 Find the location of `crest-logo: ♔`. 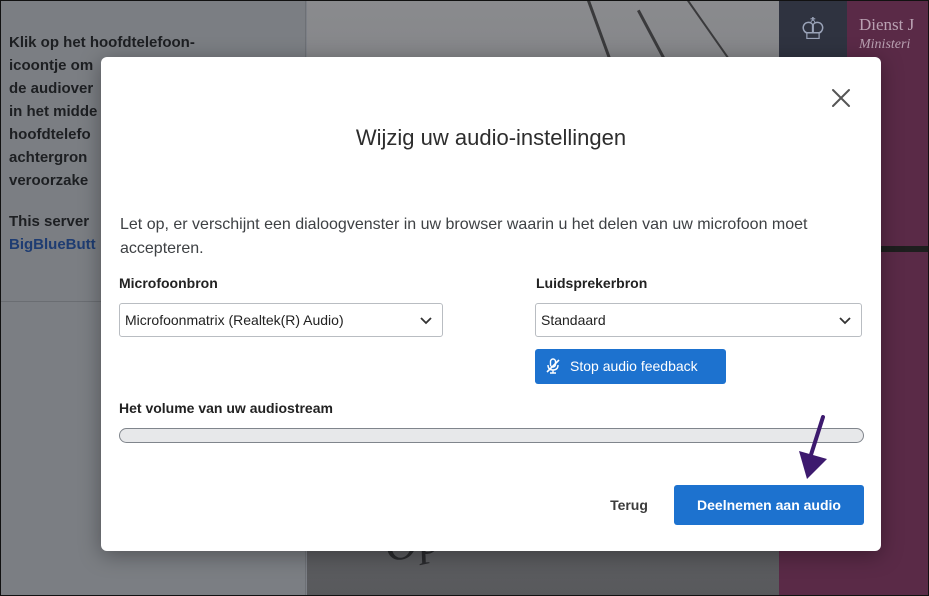

crest-logo: ♔ is located at coordinates (813, 31).